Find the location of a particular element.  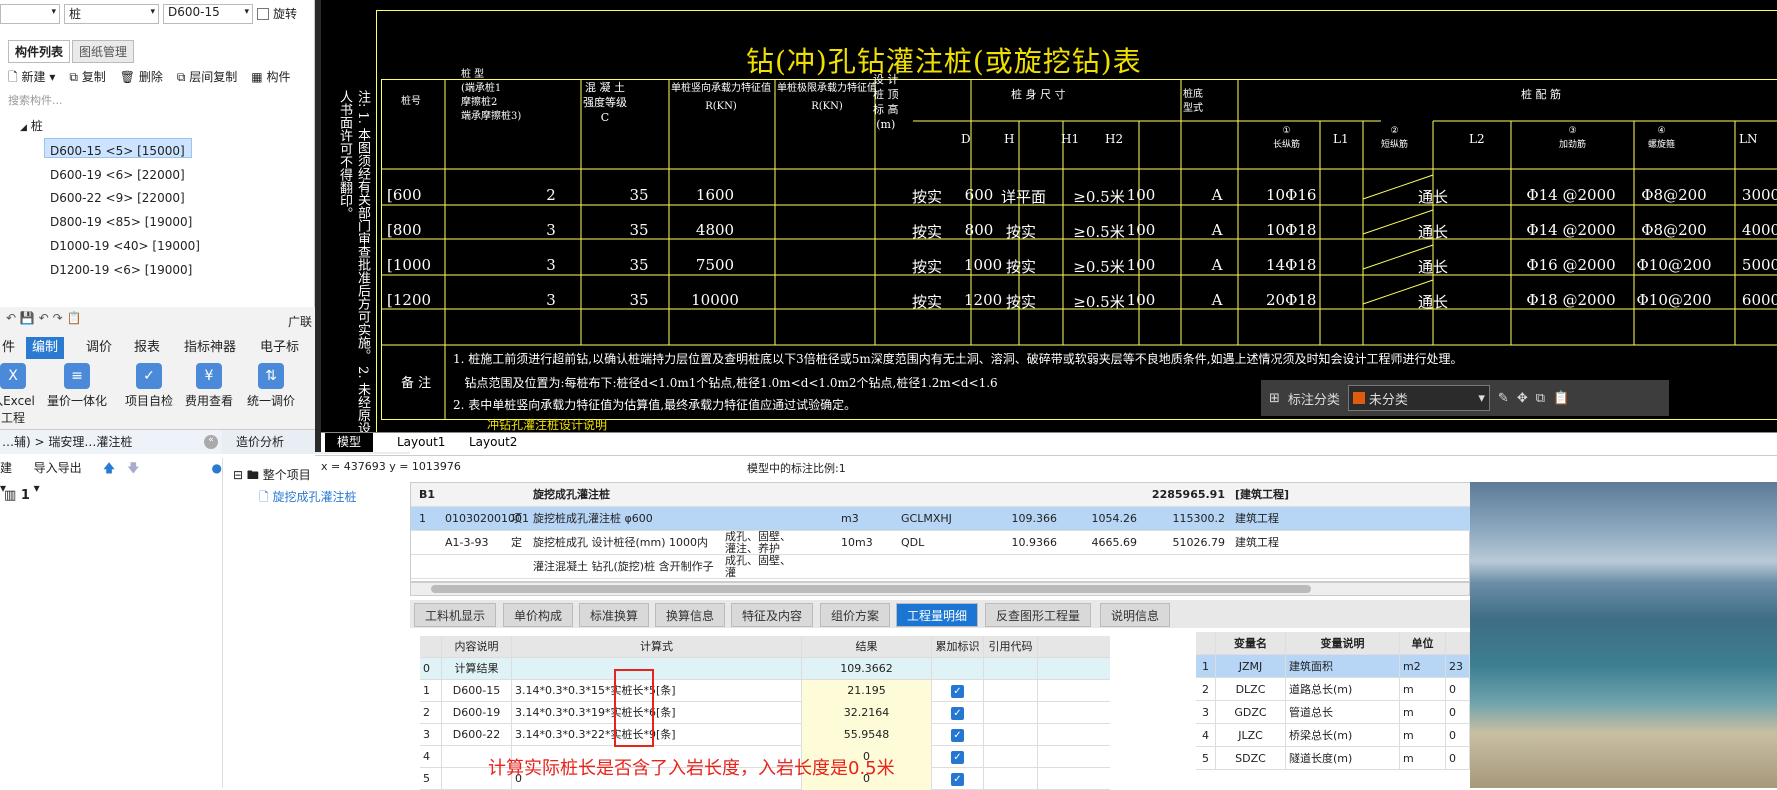

cell-desc: 计算结果 is located at coordinates (477, 669).